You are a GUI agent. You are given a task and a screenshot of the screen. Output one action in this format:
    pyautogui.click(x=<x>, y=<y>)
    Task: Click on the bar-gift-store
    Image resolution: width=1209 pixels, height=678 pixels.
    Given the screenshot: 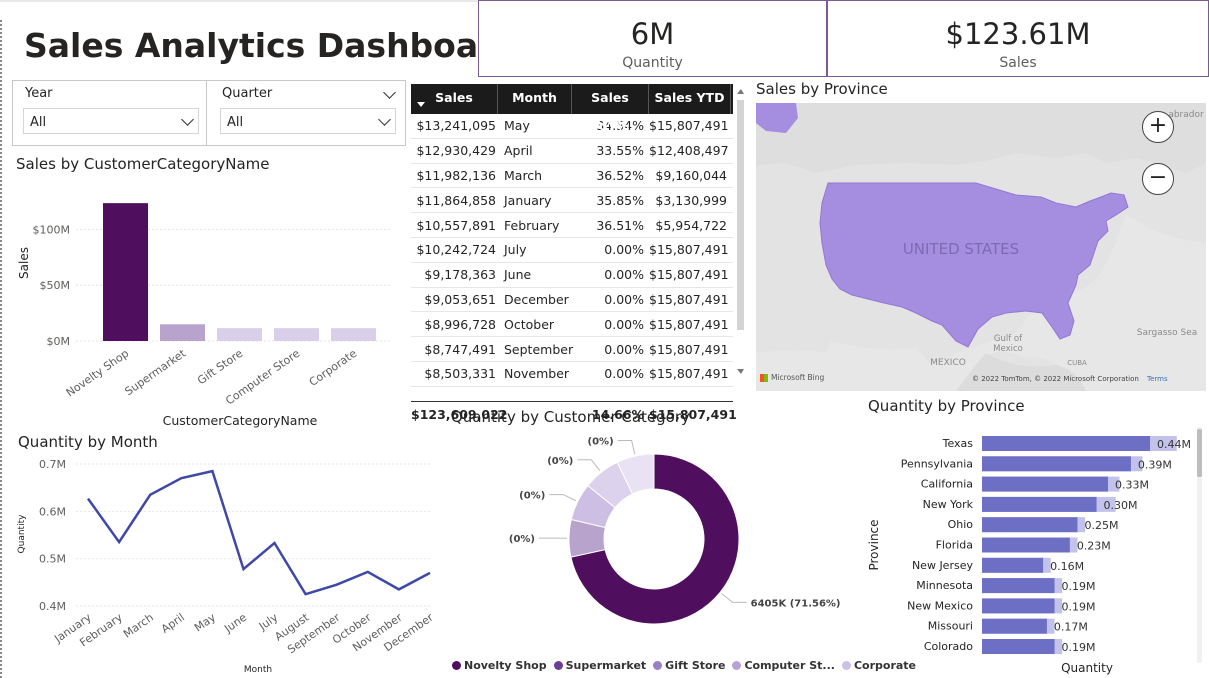 What is the action you would take?
    pyautogui.click(x=239, y=334)
    